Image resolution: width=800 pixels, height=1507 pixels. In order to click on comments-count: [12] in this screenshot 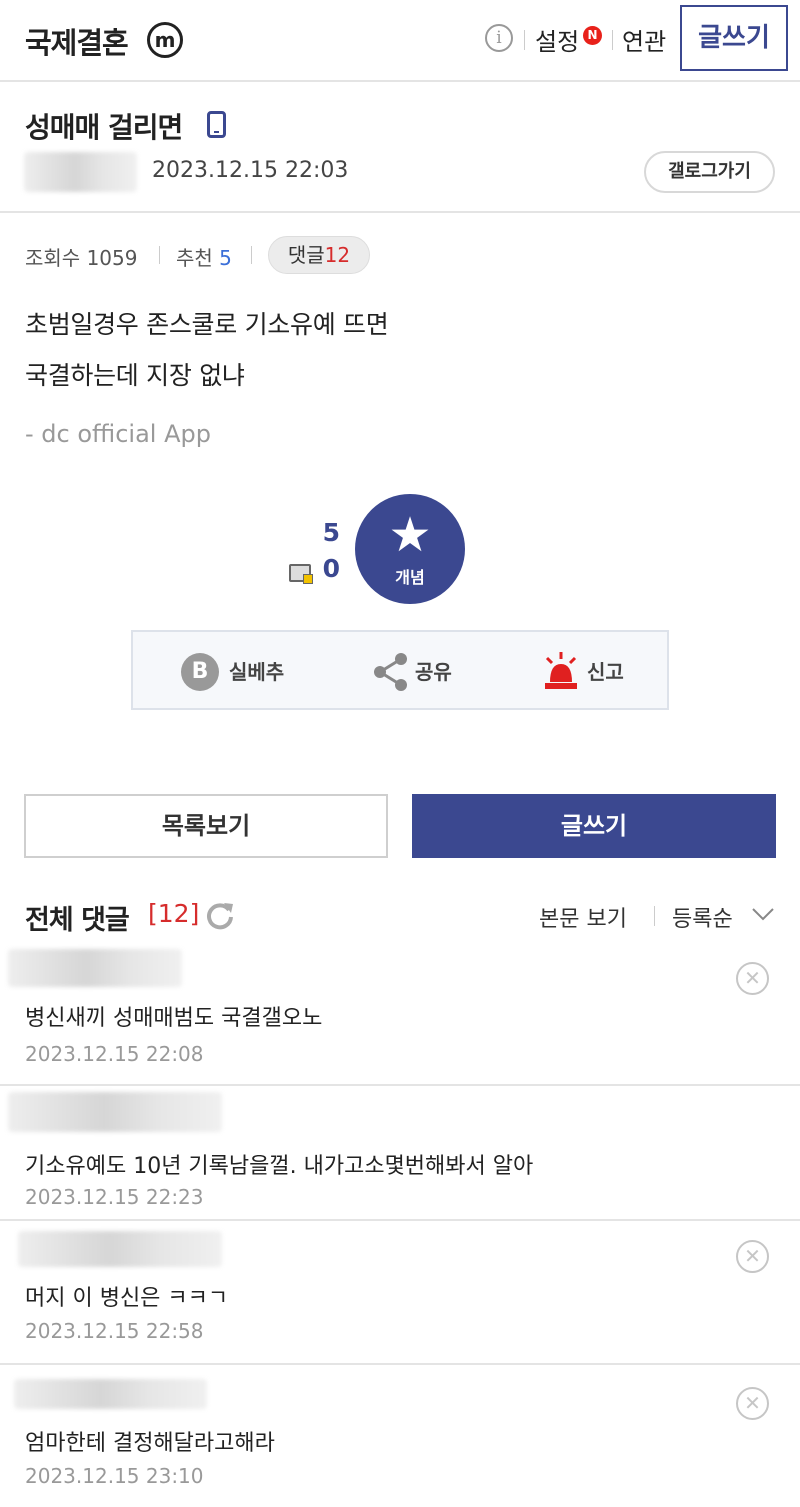, I will do `click(174, 913)`.